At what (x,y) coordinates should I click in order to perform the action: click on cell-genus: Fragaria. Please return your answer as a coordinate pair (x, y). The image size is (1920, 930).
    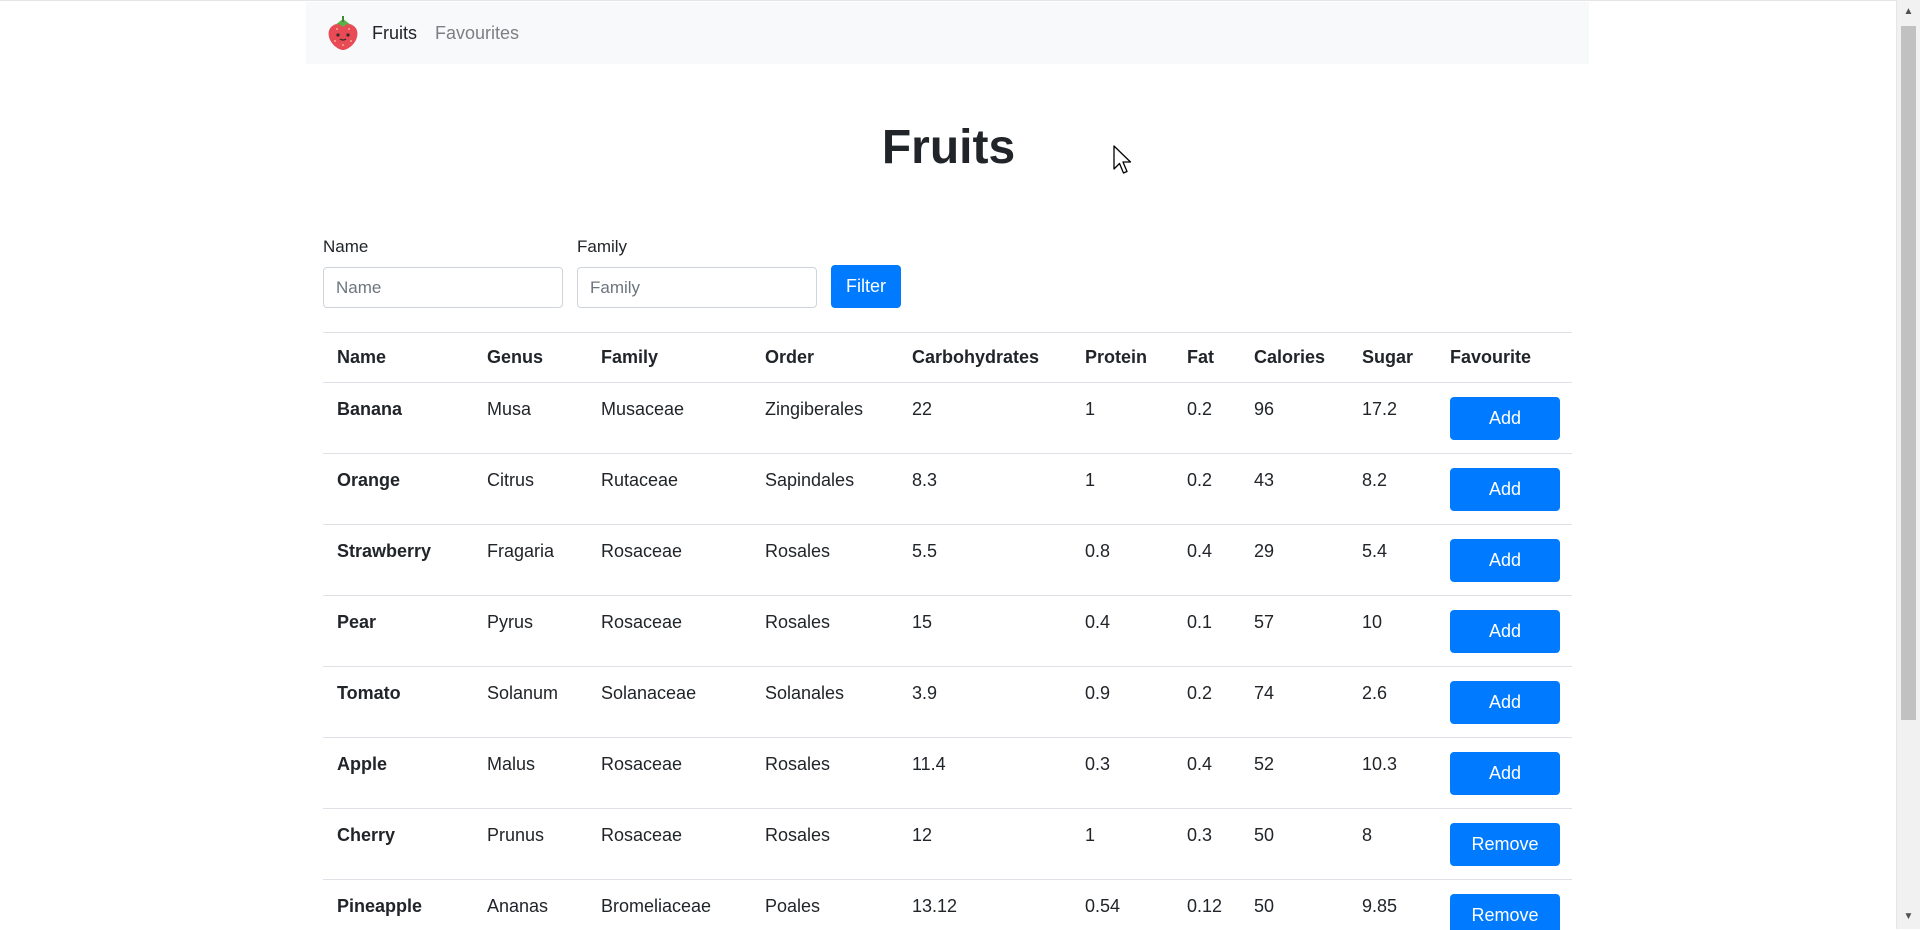
    Looking at the image, I should click on (530, 560).